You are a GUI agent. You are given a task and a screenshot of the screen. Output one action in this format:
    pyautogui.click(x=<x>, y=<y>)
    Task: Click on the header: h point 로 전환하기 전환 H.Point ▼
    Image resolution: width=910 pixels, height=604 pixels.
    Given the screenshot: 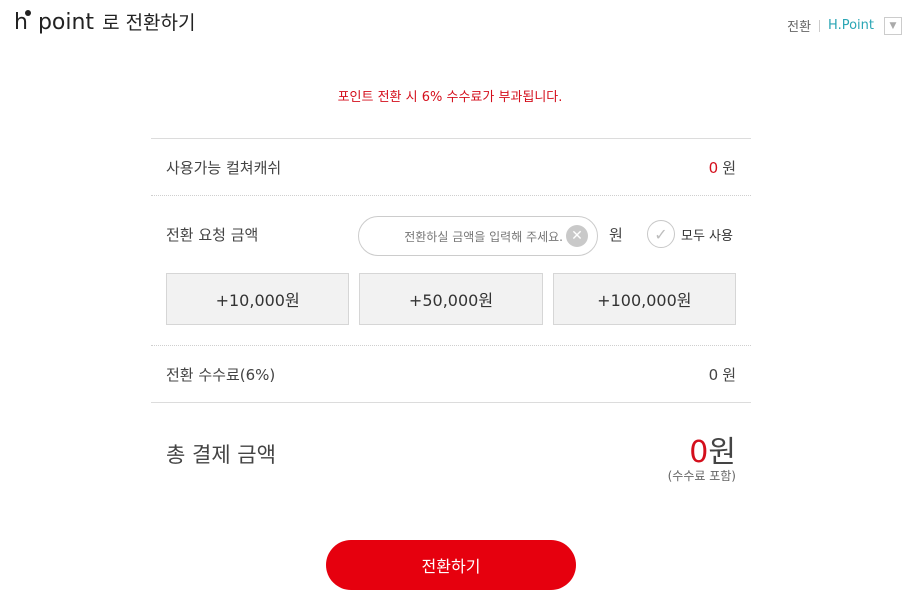 What is the action you would take?
    pyautogui.click(x=455, y=25)
    